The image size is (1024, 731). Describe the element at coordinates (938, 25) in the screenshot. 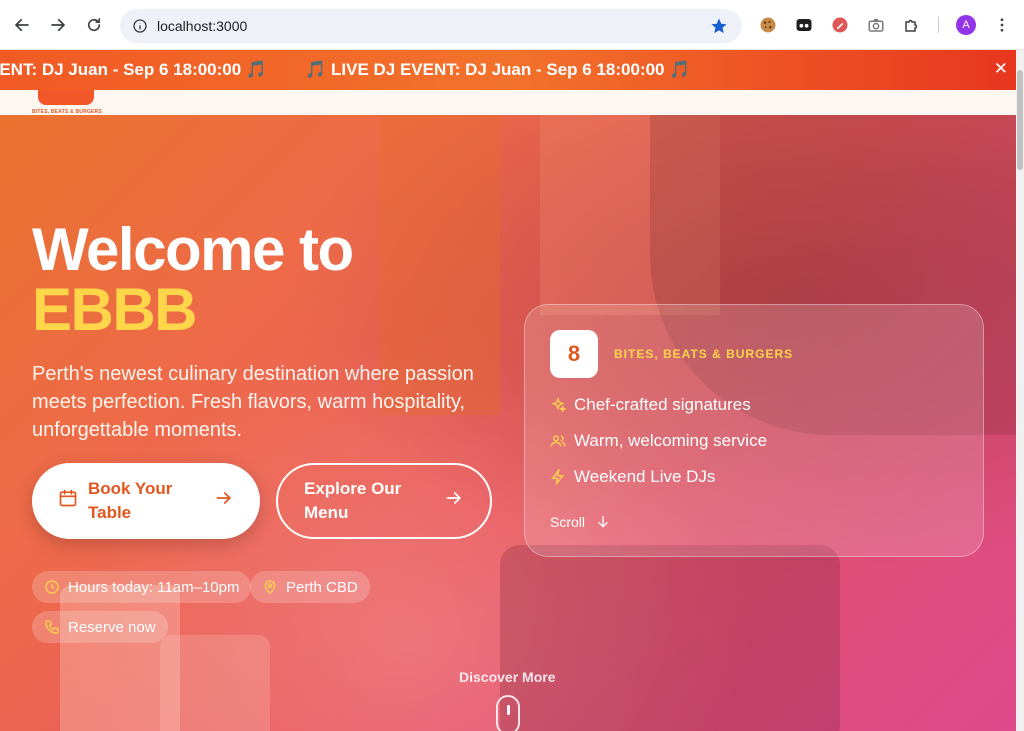

I see `toolbar-divider` at that location.